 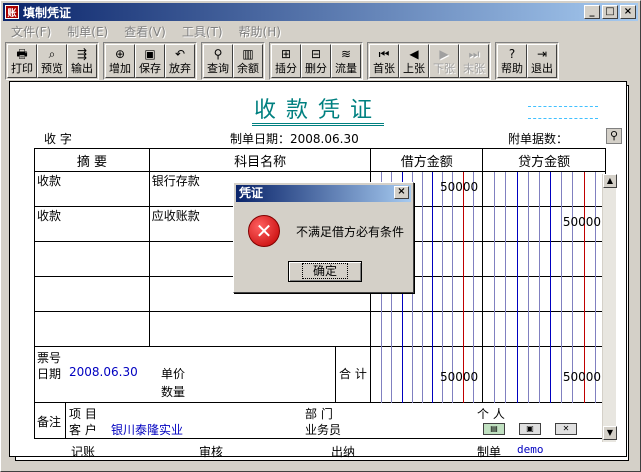 I want to click on prev-record-button: ◀ 上张, so click(x=414, y=61).